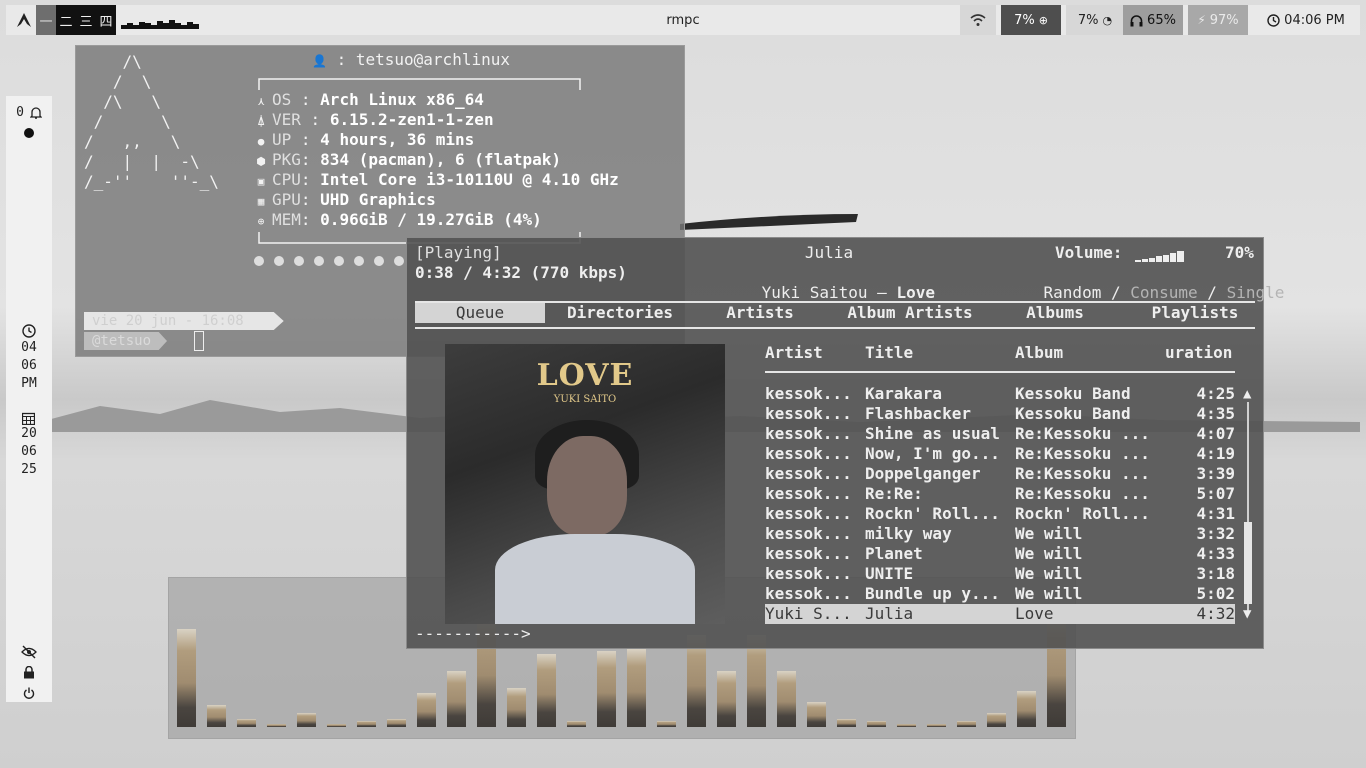 This screenshot has height=768, width=1366. I want to click on tab-albums: Albums, so click(1055, 313).